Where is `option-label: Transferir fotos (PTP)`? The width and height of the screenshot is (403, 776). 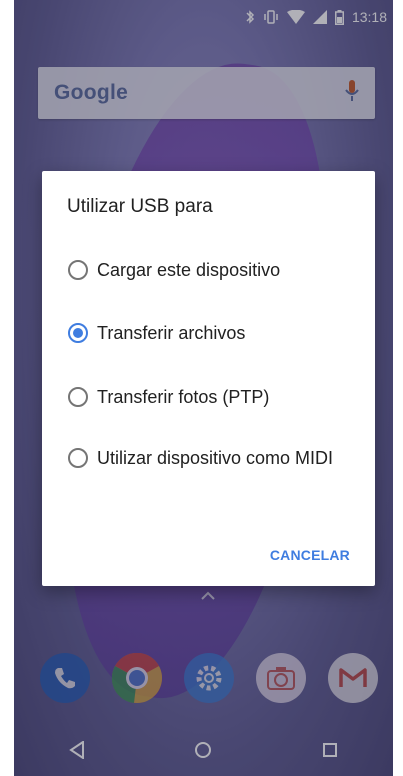
option-label: Transferir fotos (PTP) is located at coordinates (183, 397).